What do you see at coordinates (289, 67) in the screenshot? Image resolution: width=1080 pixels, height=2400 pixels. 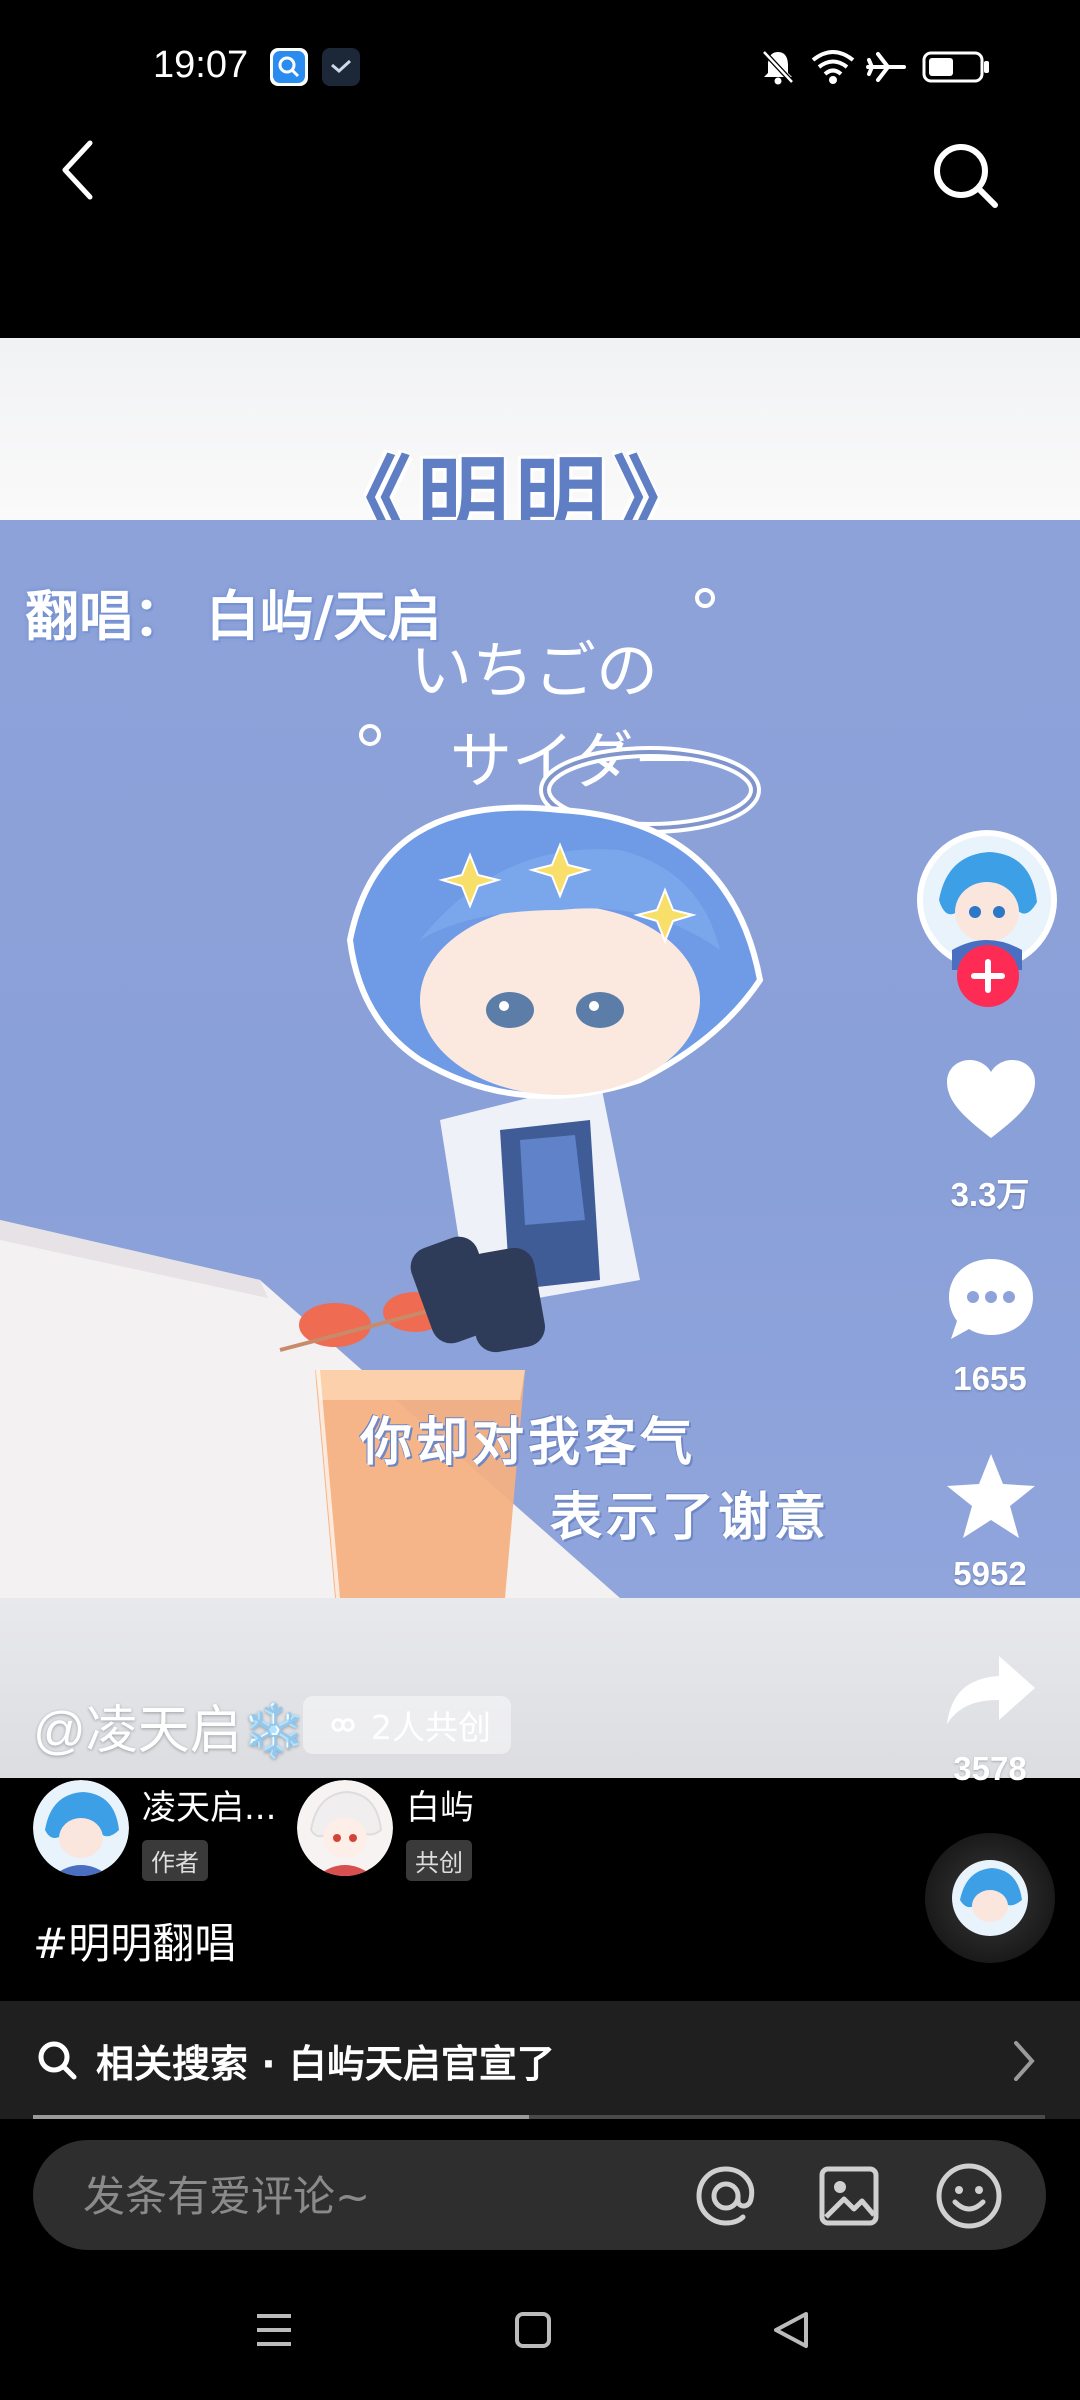 I see `search-app-icon` at bounding box center [289, 67].